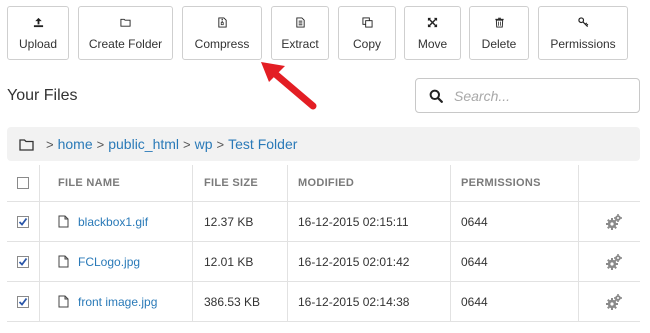  What do you see at coordinates (89, 183) in the screenshot?
I see `header-file-name: File Name` at bounding box center [89, 183].